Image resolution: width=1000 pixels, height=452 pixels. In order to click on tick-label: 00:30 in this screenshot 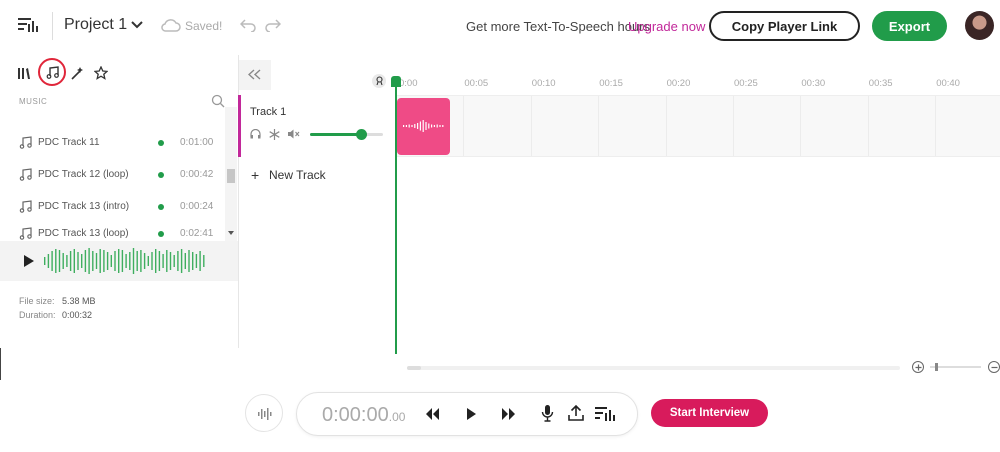, I will do `click(813, 83)`.